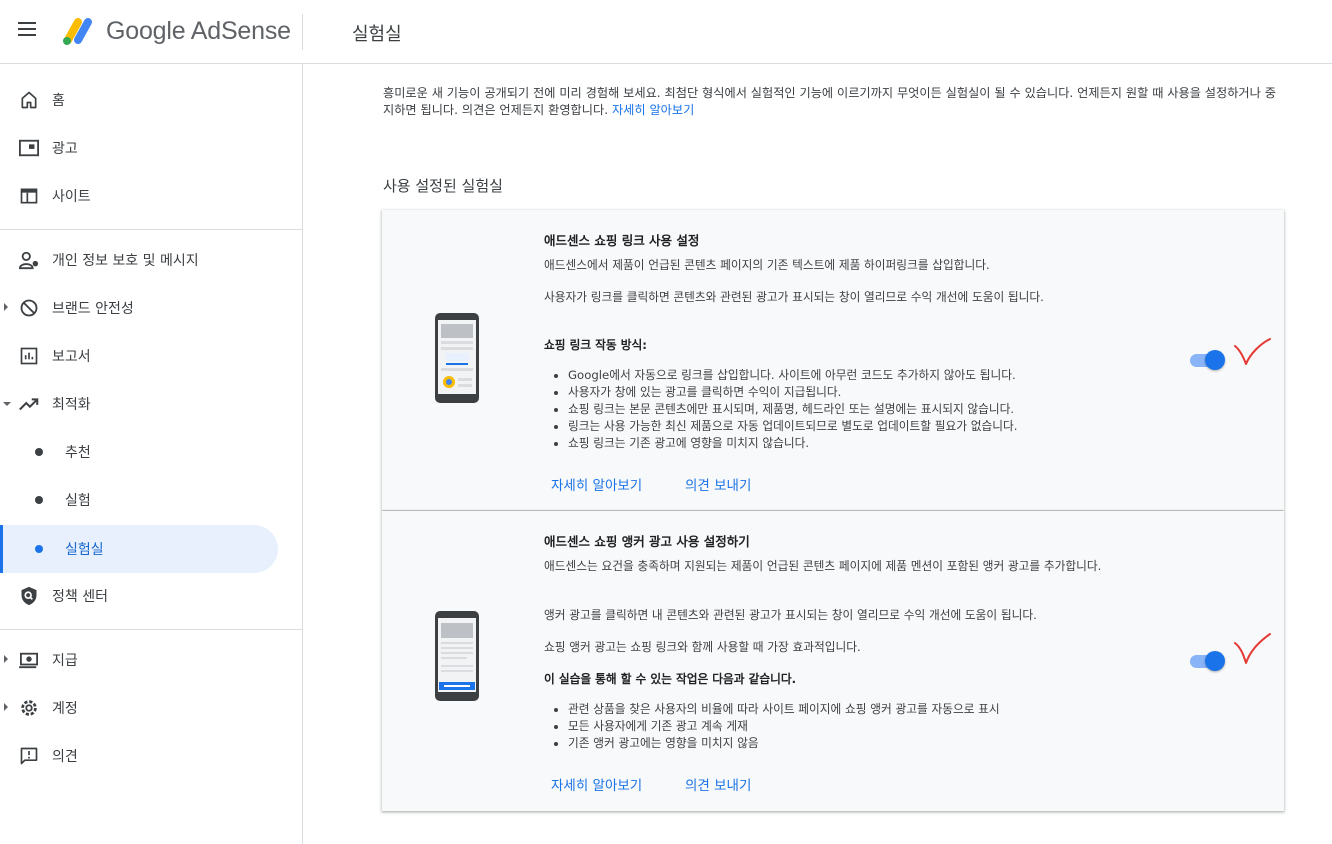 The height and width of the screenshot is (844, 1332). I want to click on card-subheading: 이 실습을 통해 할 수 있는 작업은 다음과 같습니다., so click(670, 679).